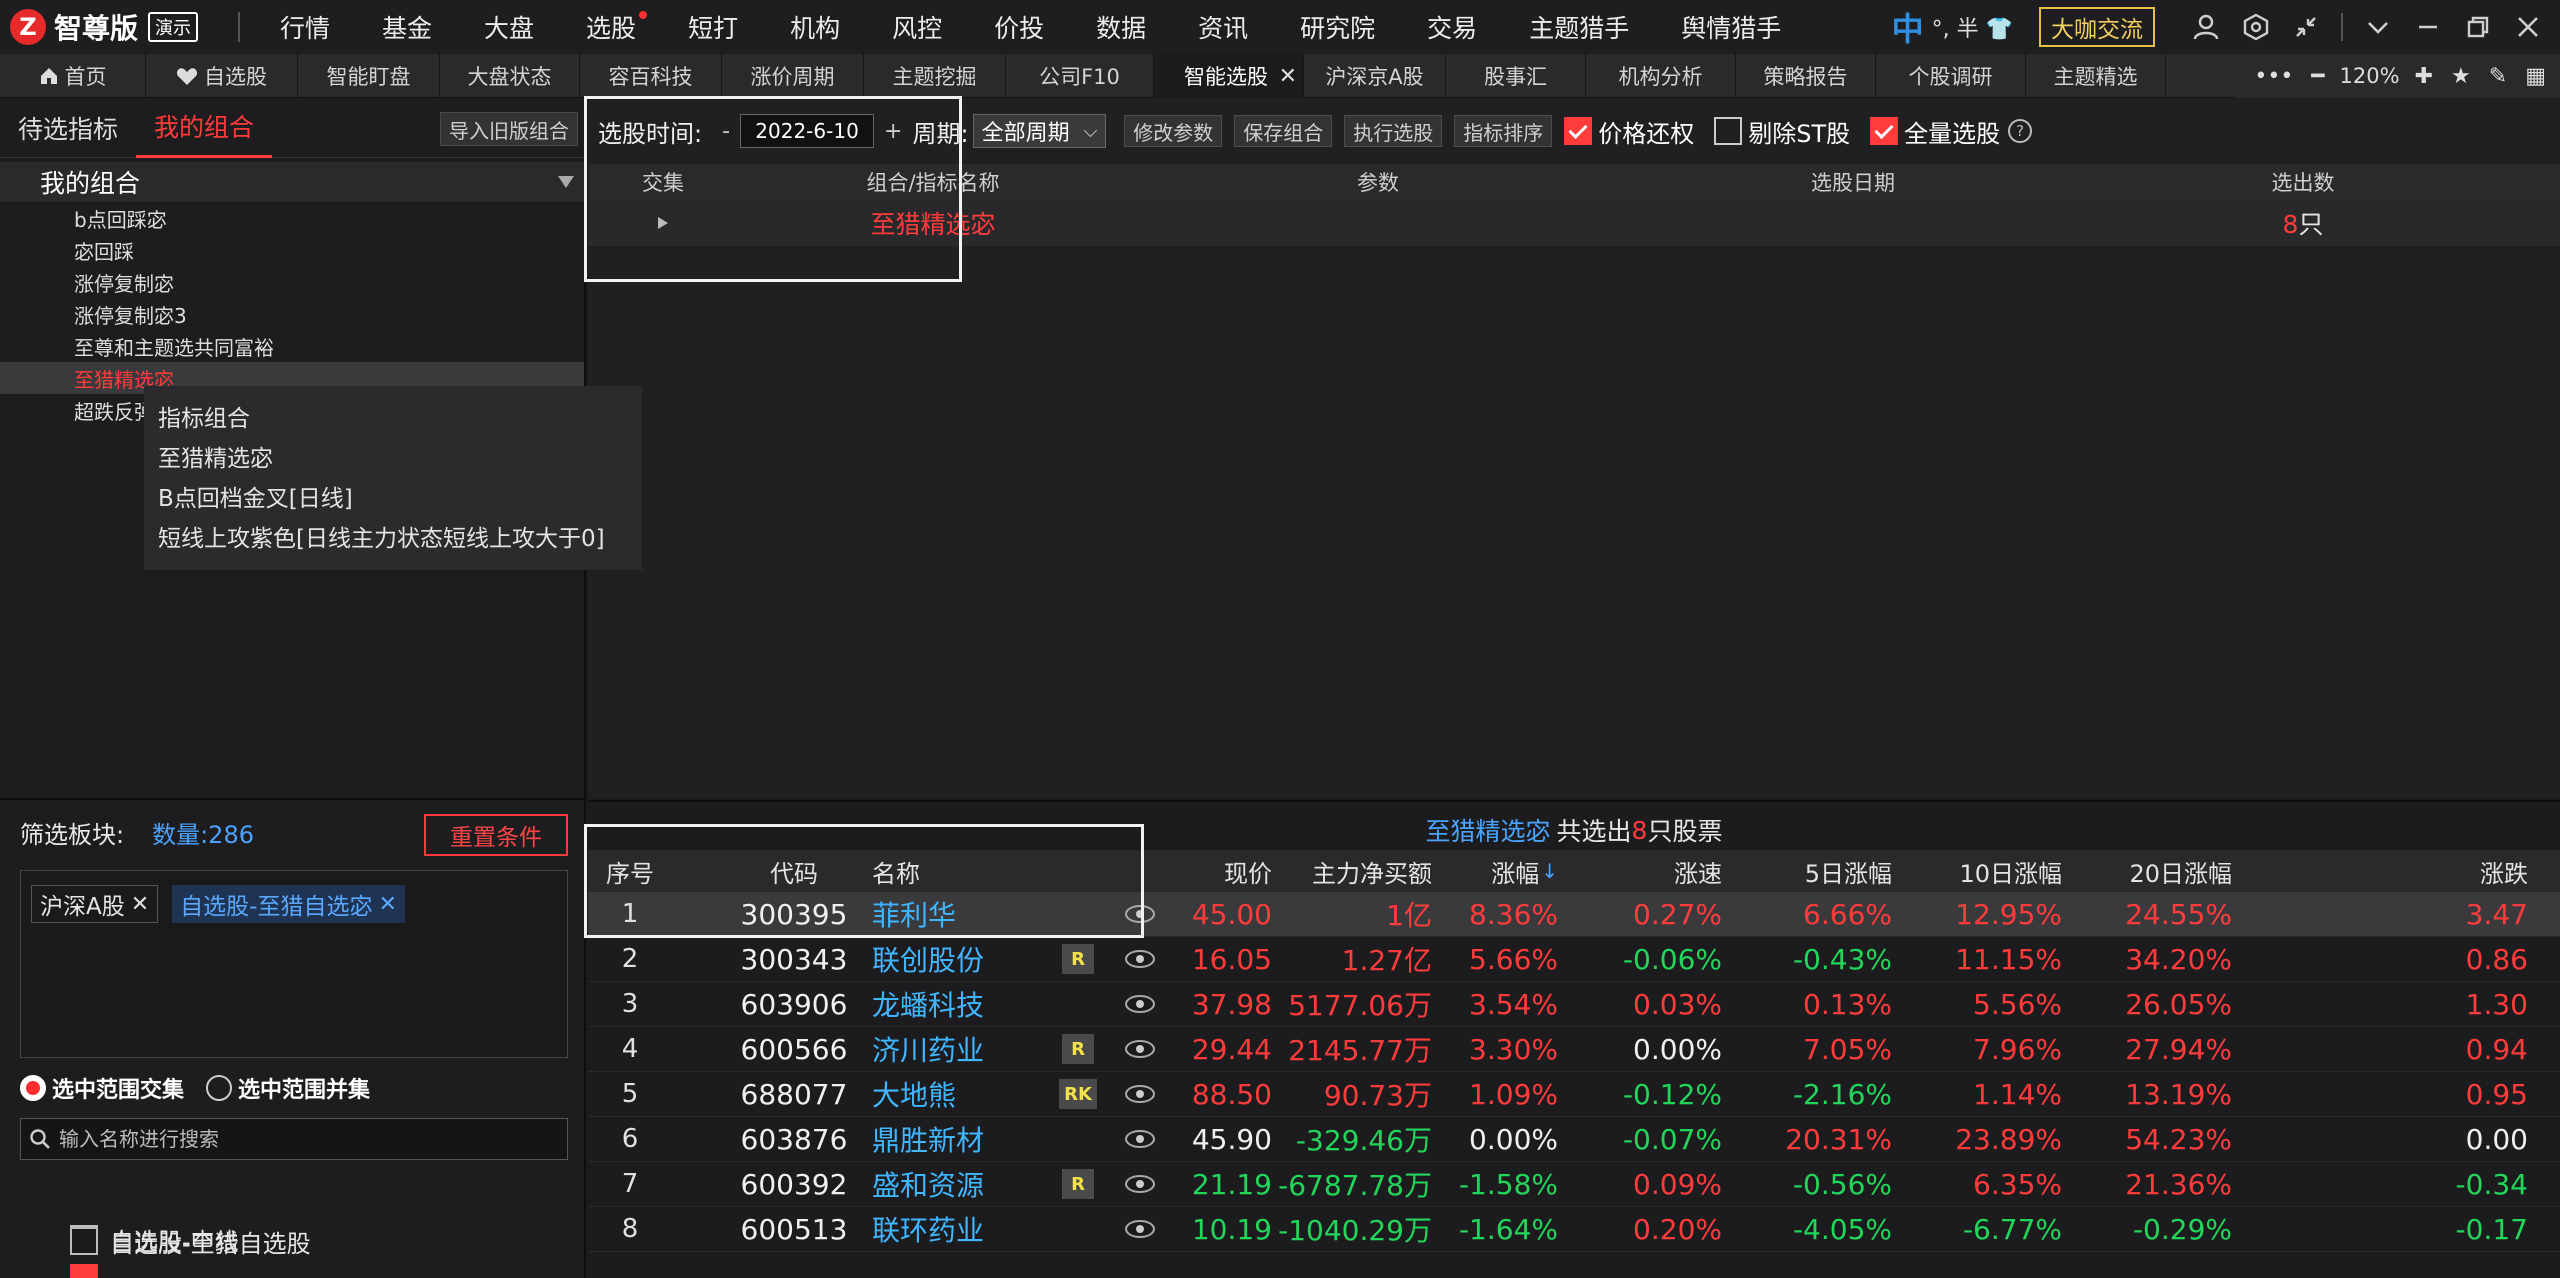 This screenshot has width=2560, height=1278. What do you see at coordinates (1501, 871) in the screenshot?
I see `col-header-pct: 涨幅 ↓` at bounding box center [1501, 871].